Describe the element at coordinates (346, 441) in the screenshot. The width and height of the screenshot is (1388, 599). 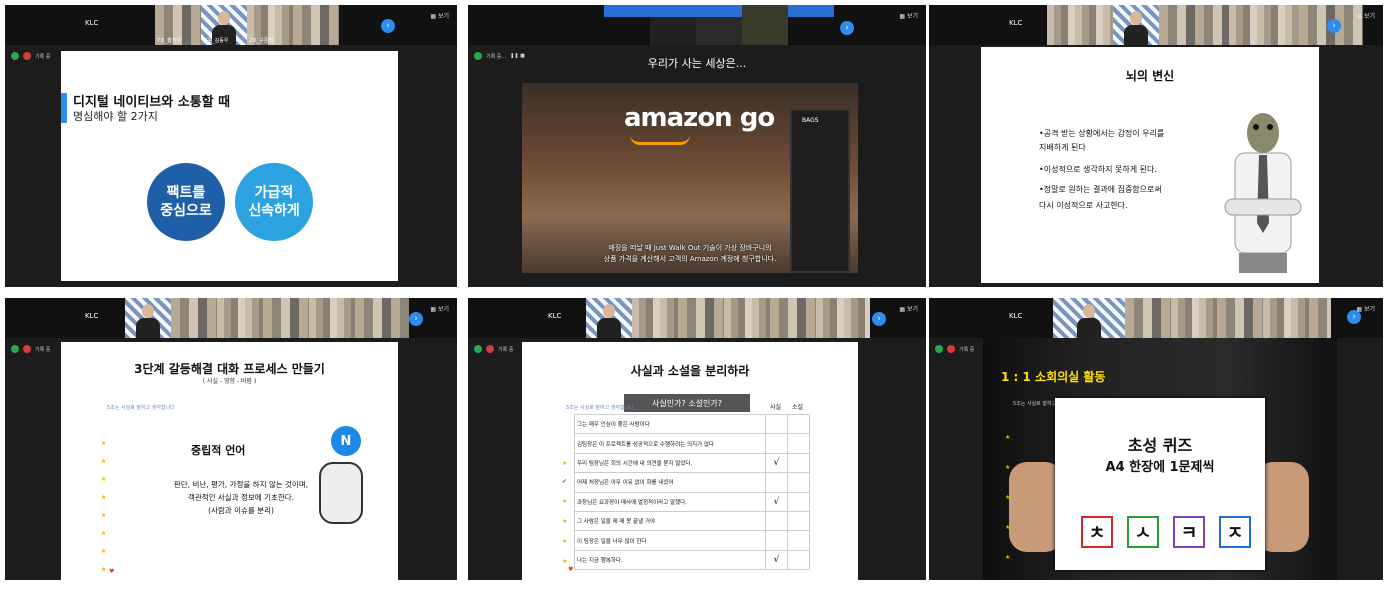
I see `neutral-gear-badge: N` at that location.